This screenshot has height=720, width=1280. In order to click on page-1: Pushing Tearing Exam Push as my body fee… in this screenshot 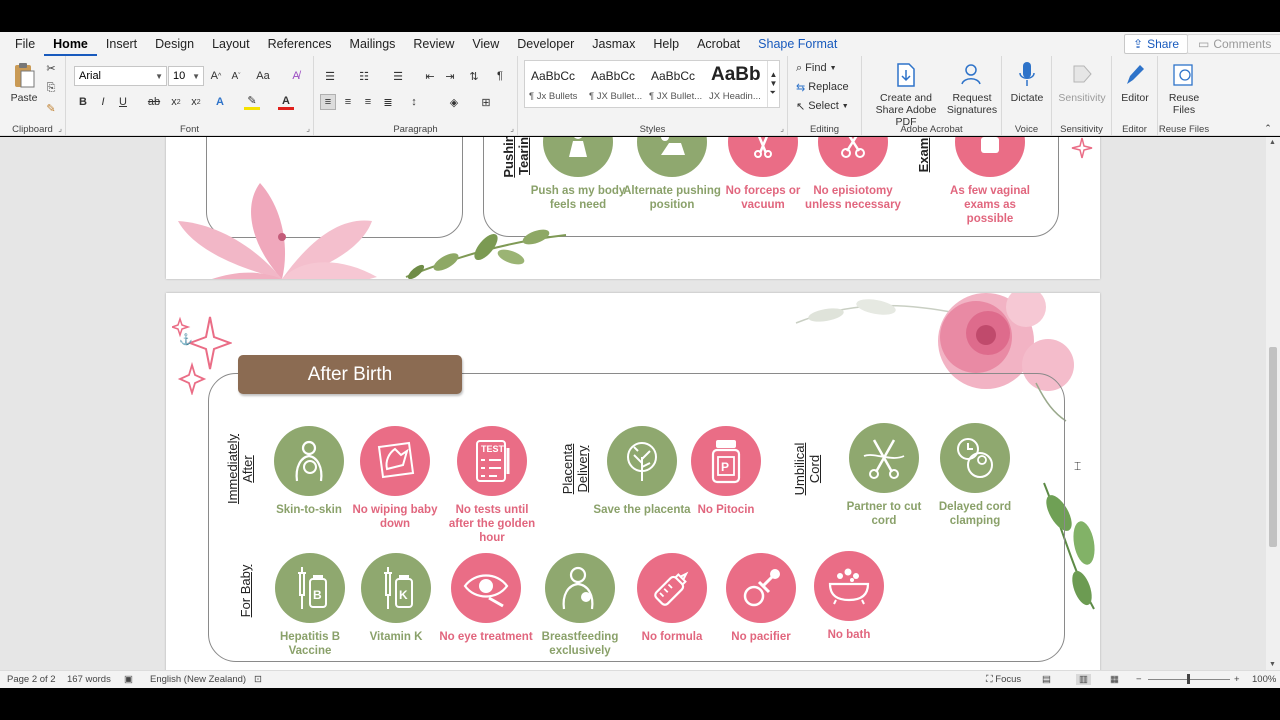, I will do `click(633, 208)`.